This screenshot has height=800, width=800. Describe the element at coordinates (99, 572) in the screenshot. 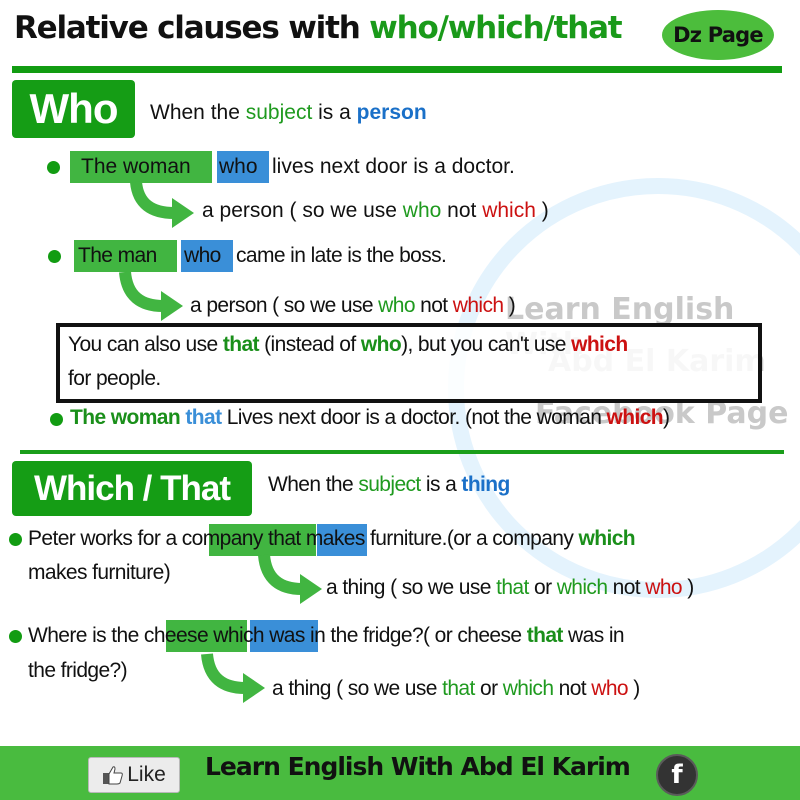

I see `which-example-1-line-2: makes furniture)` at that location.